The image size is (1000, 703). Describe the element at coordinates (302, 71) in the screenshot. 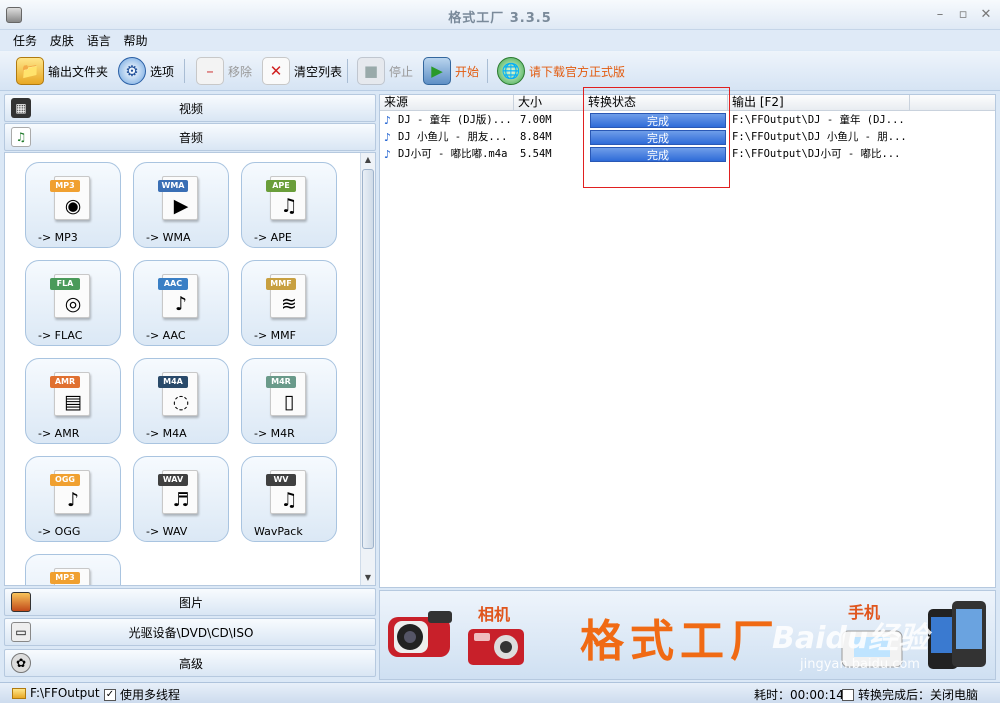

I see `clear-list-button: ✕ 清空列表` at that location.